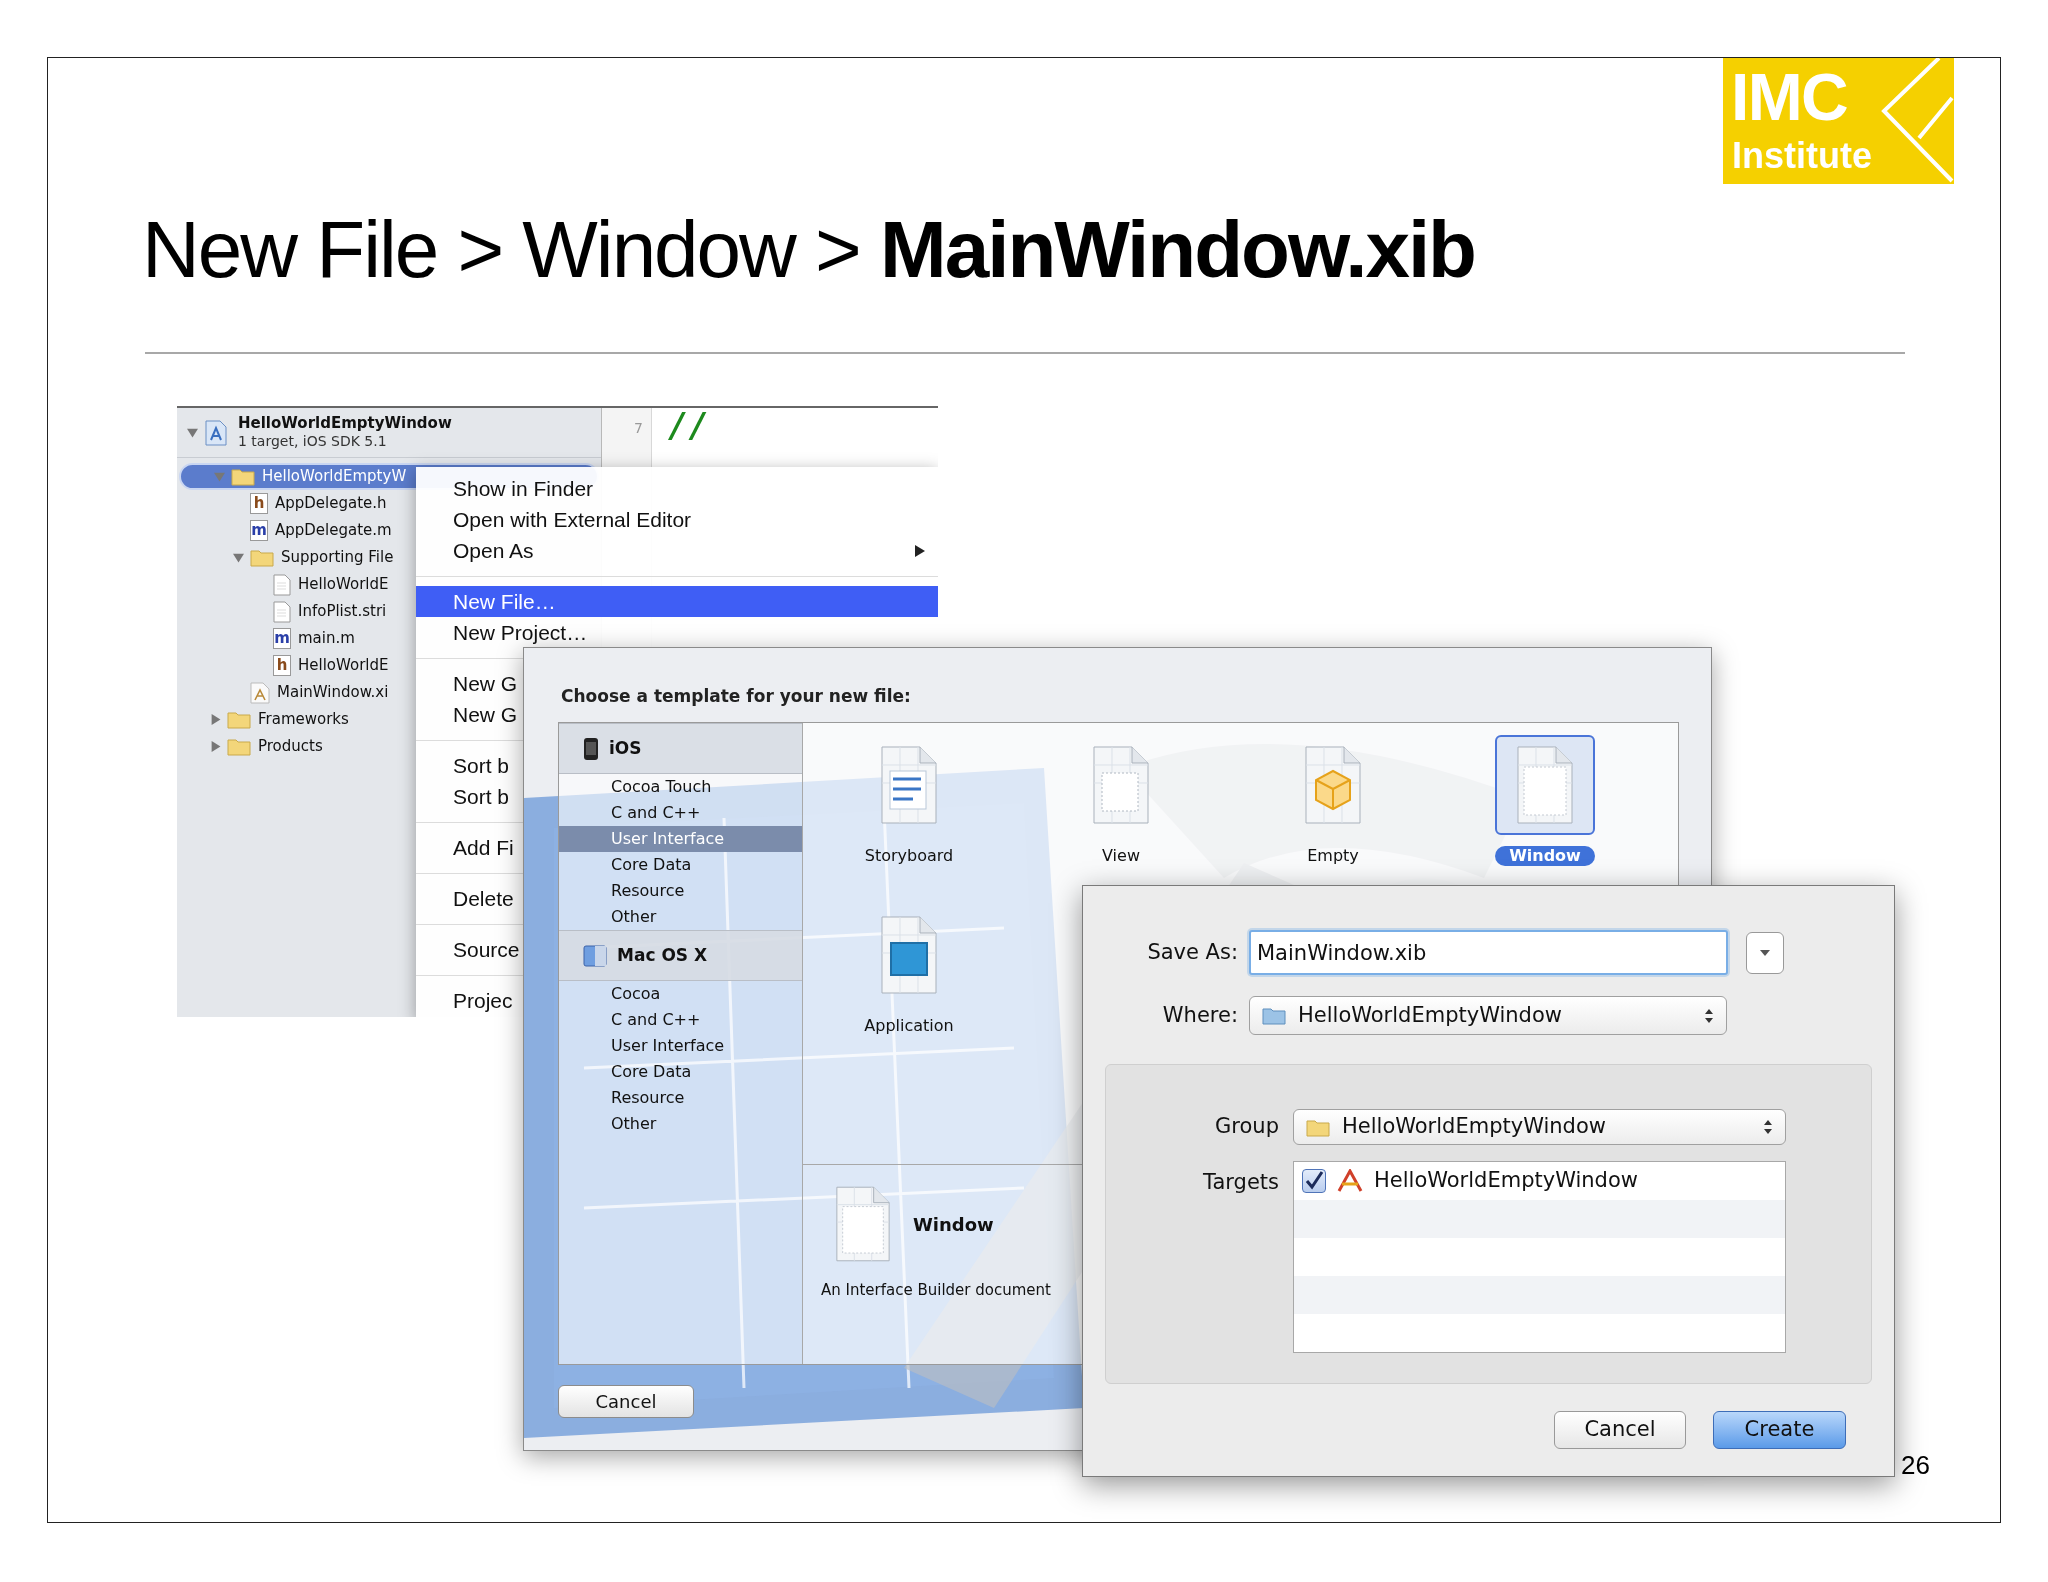 The width and height of the screenshot is (2048, 1582). Describe the element at coordinates (1802, 156) in the screenshot. I see `logo-text: Institute` at that location.